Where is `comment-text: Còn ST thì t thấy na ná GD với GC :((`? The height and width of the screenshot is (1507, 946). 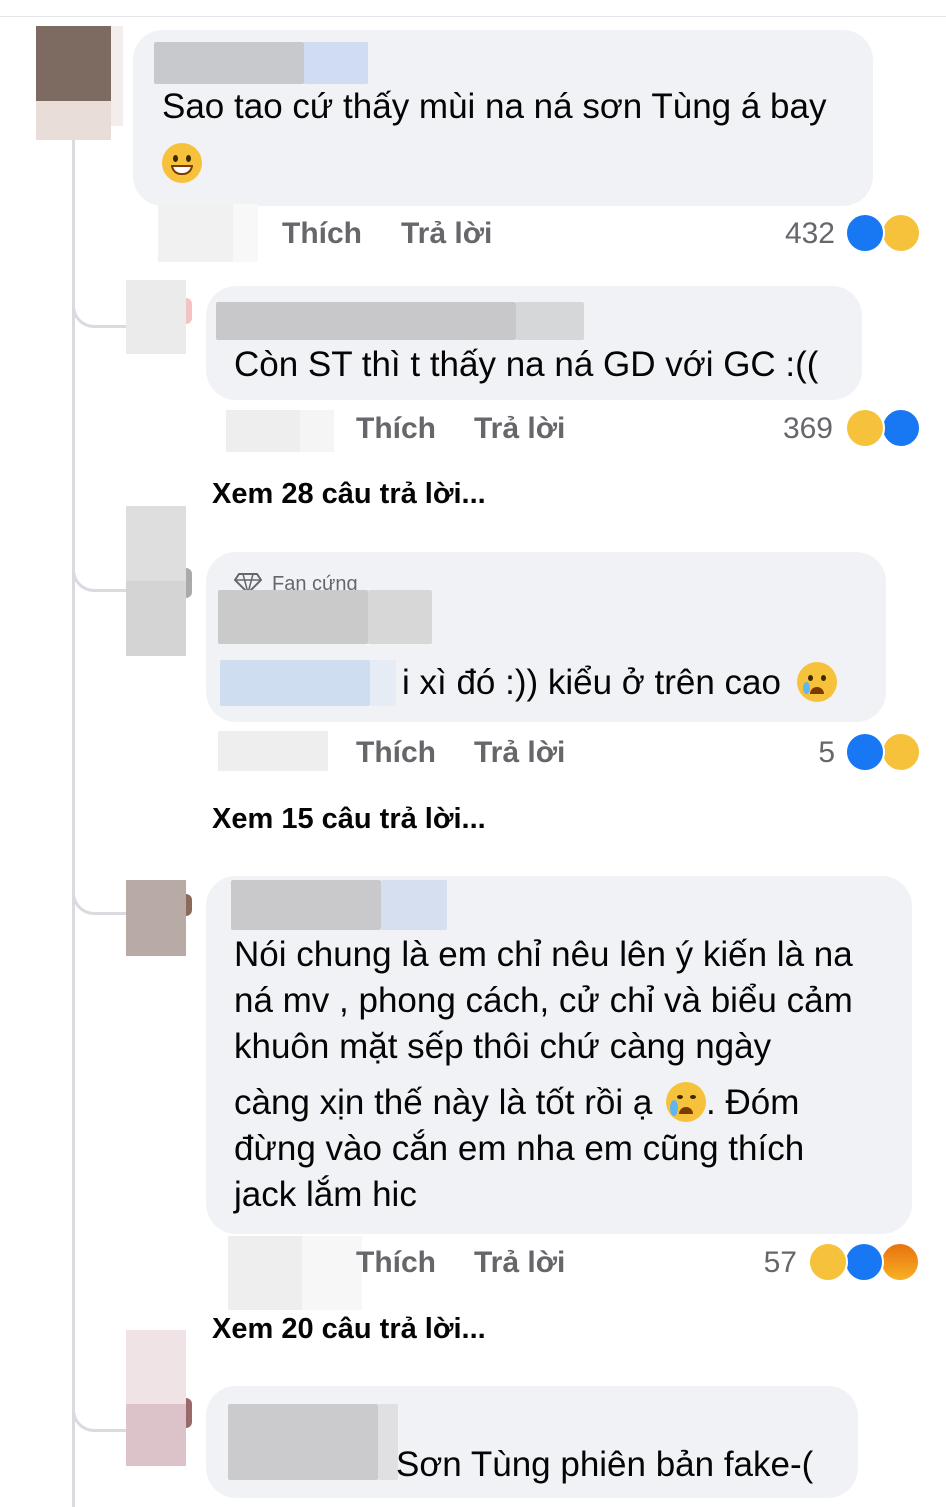 comment-text: Còn ST thì t thấy na ná GD với GC :(( is located at coordinates (526, 364).